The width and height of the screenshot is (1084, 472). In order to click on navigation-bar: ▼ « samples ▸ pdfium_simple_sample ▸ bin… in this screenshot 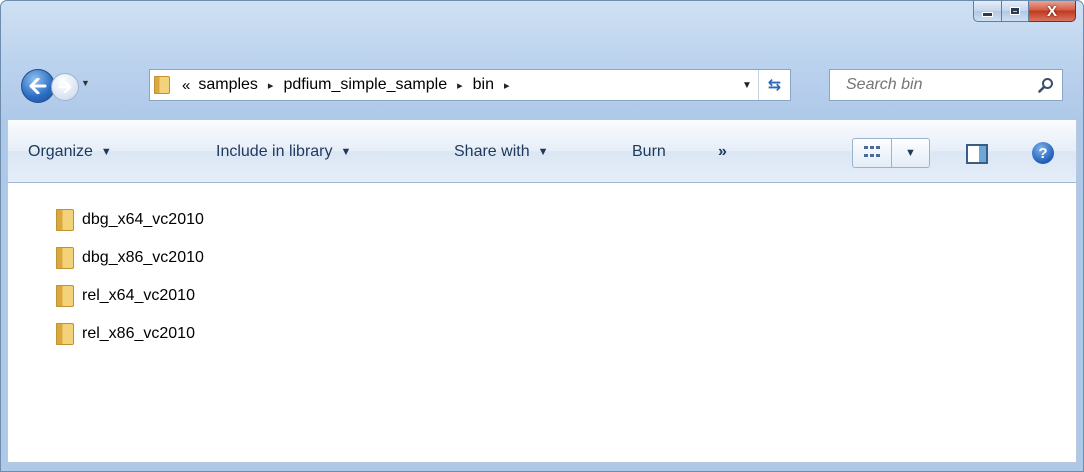, I will do `click(546, 85)`.